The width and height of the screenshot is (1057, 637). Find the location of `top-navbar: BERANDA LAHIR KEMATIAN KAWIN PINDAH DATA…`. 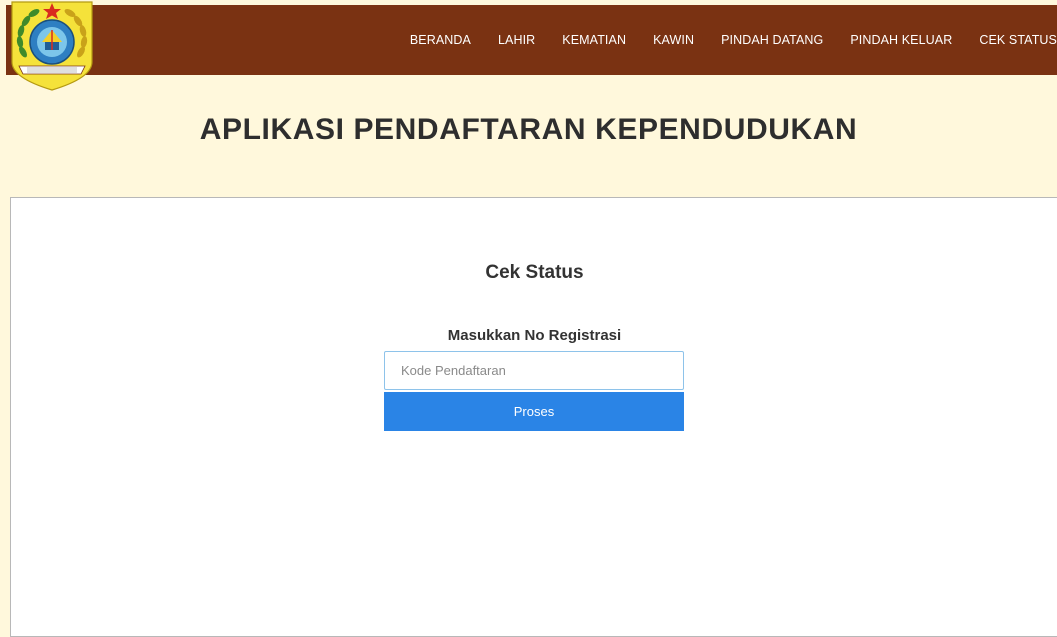

top-navbar: BERANDA LAHIR KEMATIAN KAWIN PINDAH DATA… is located at coordinates (531, 40).